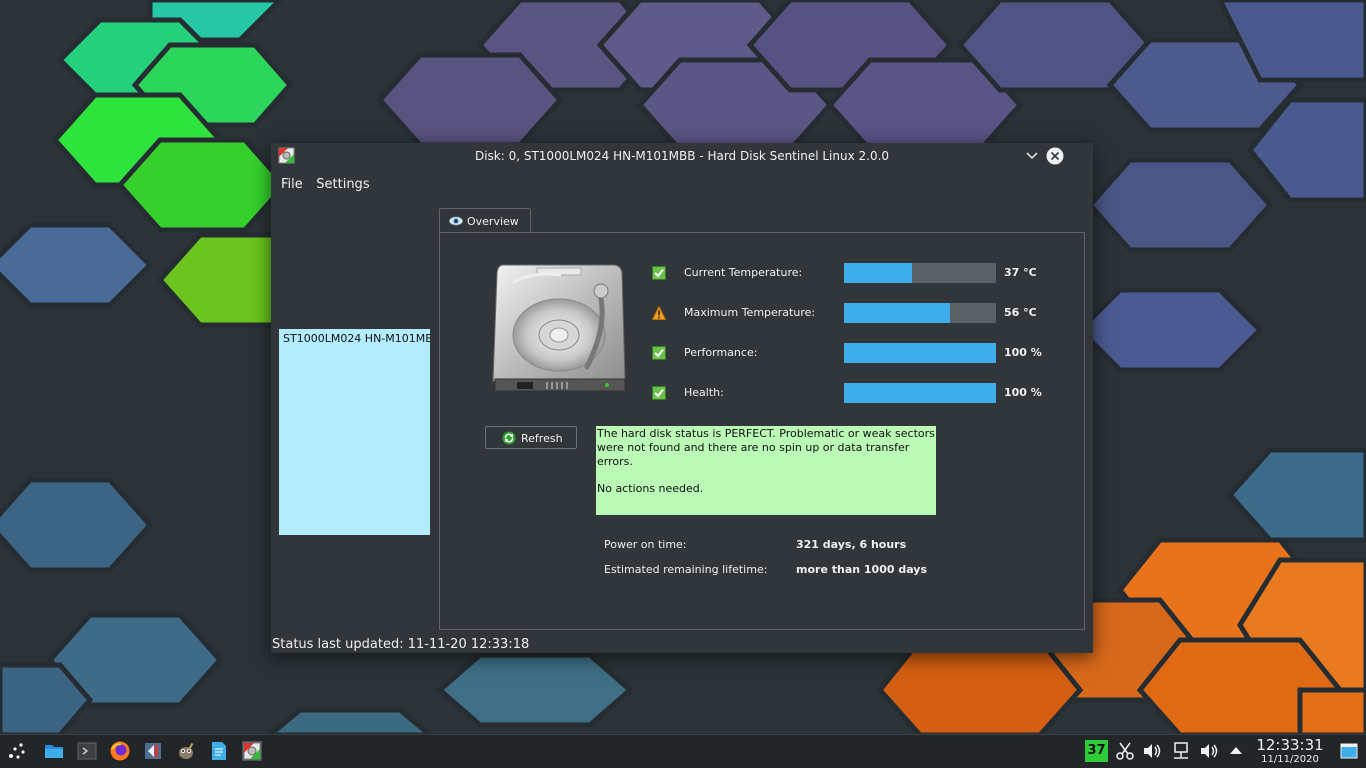 The width and height of the screenshot is (1366, 768). What do you see at coordinates (1181, 751) in the screenshot?
I see `network-icon` at bounding box center [1181, 751].